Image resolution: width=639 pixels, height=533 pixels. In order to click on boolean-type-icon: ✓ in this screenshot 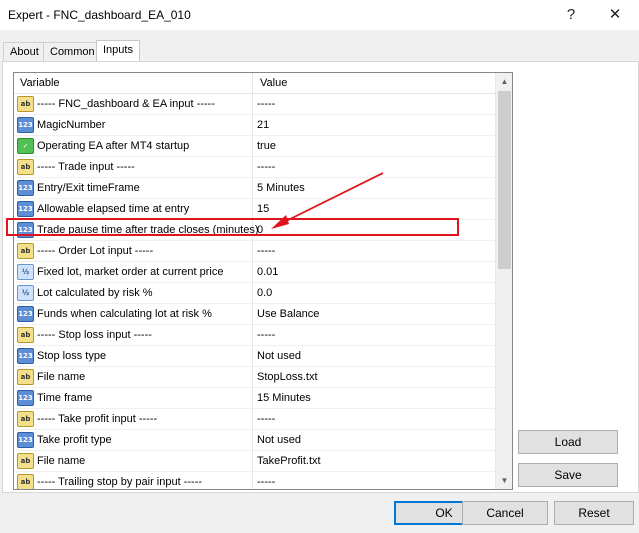, I will do `click(25, 146)`.